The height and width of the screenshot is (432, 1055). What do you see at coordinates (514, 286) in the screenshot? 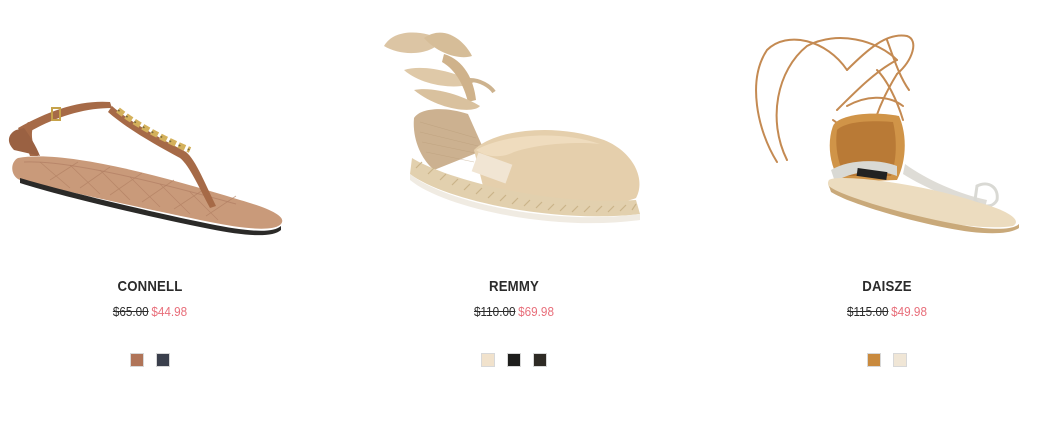
I see `product-name: REMMY` at bounding box center [514, 286].